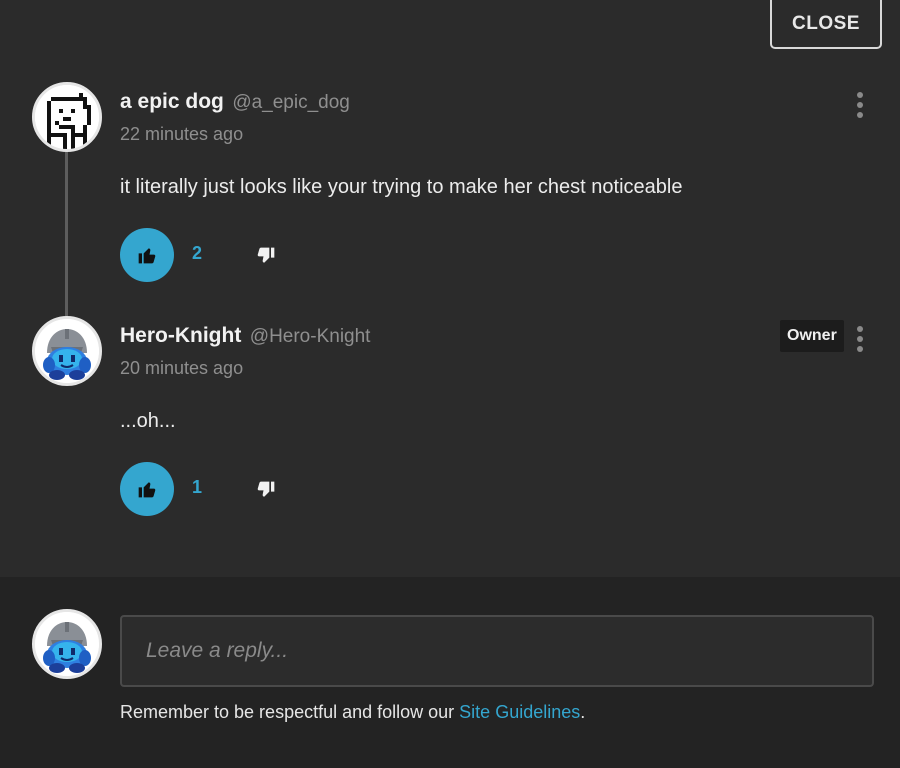 The image size is (900, 768). What do you see at coordinates (826, 24) in the screenshot?
I see `close-button: CLOSE` at bounding box center [826, 24].